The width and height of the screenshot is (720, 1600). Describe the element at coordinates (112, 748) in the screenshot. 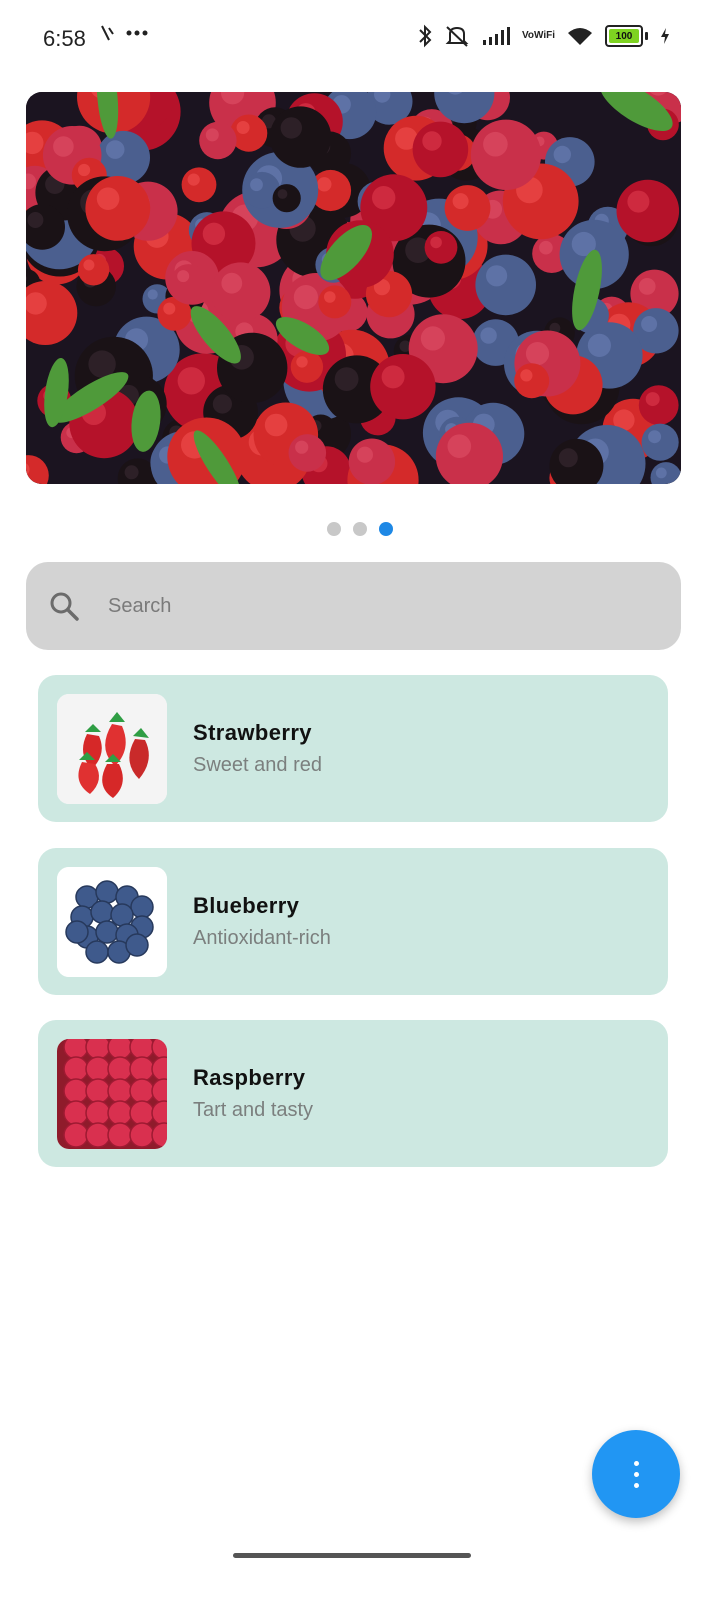

I see `strawberry-thumbnail` at that location.